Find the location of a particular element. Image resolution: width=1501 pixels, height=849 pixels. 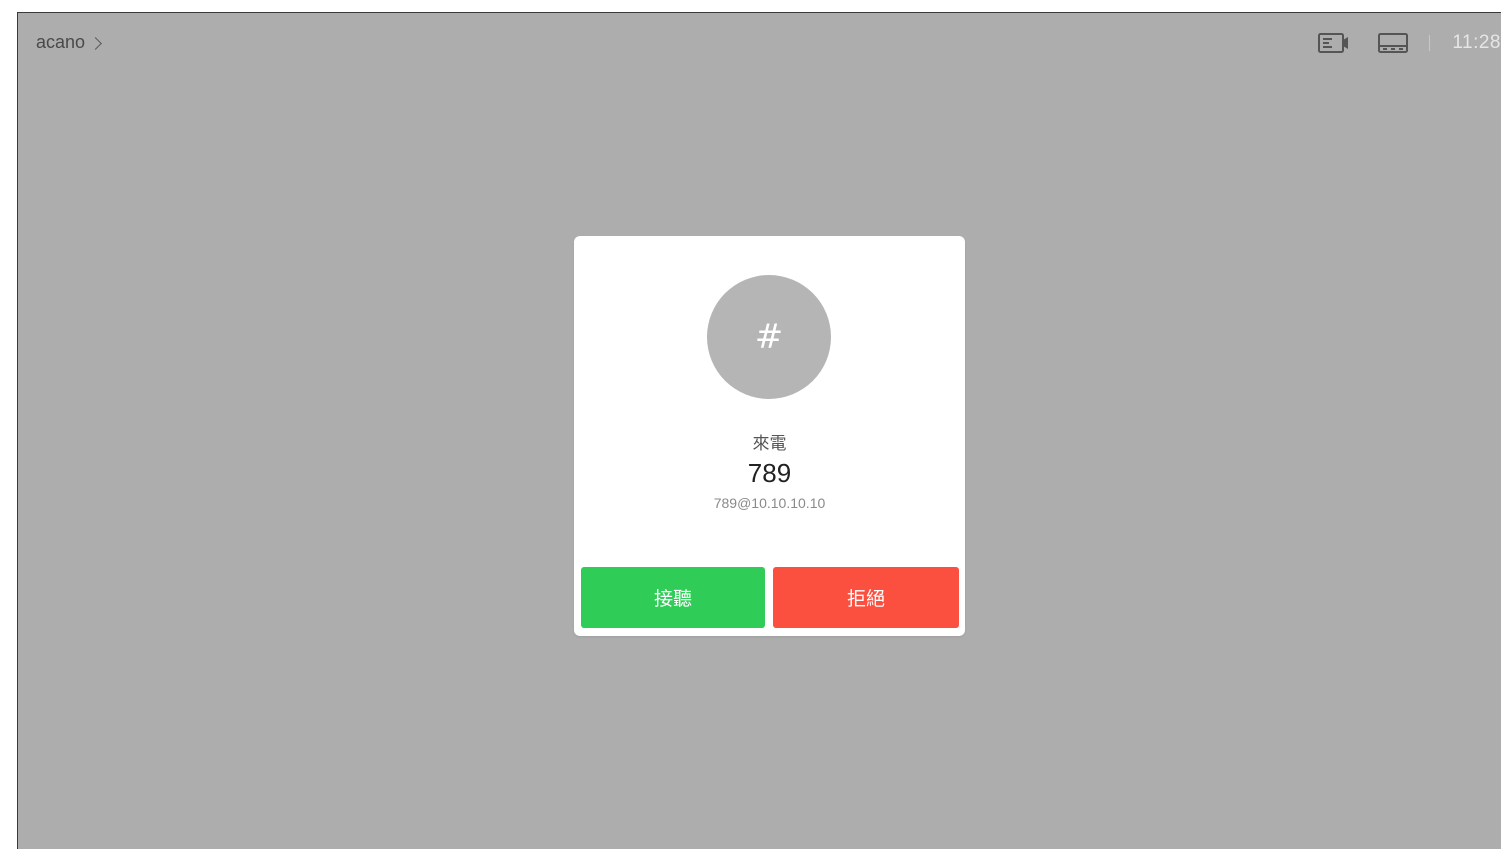

chevron-right-icon is located at coordinates (95, 43).